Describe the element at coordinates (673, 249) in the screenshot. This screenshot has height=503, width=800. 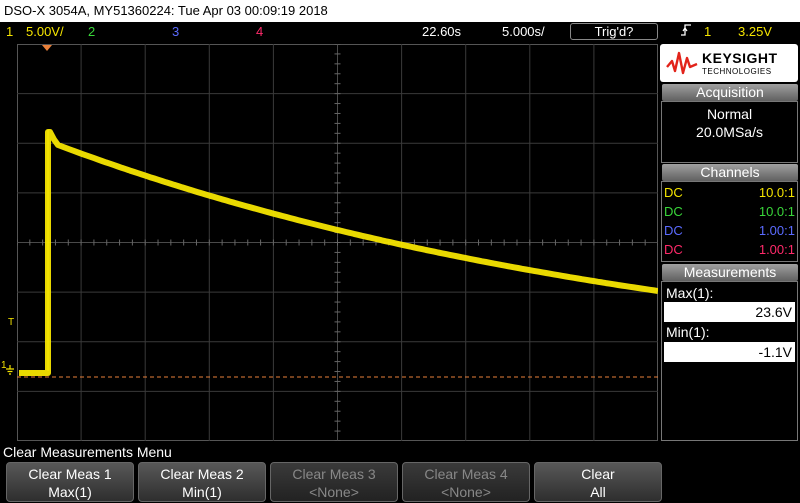
I see `channel-4-coupling: DC` at that location.